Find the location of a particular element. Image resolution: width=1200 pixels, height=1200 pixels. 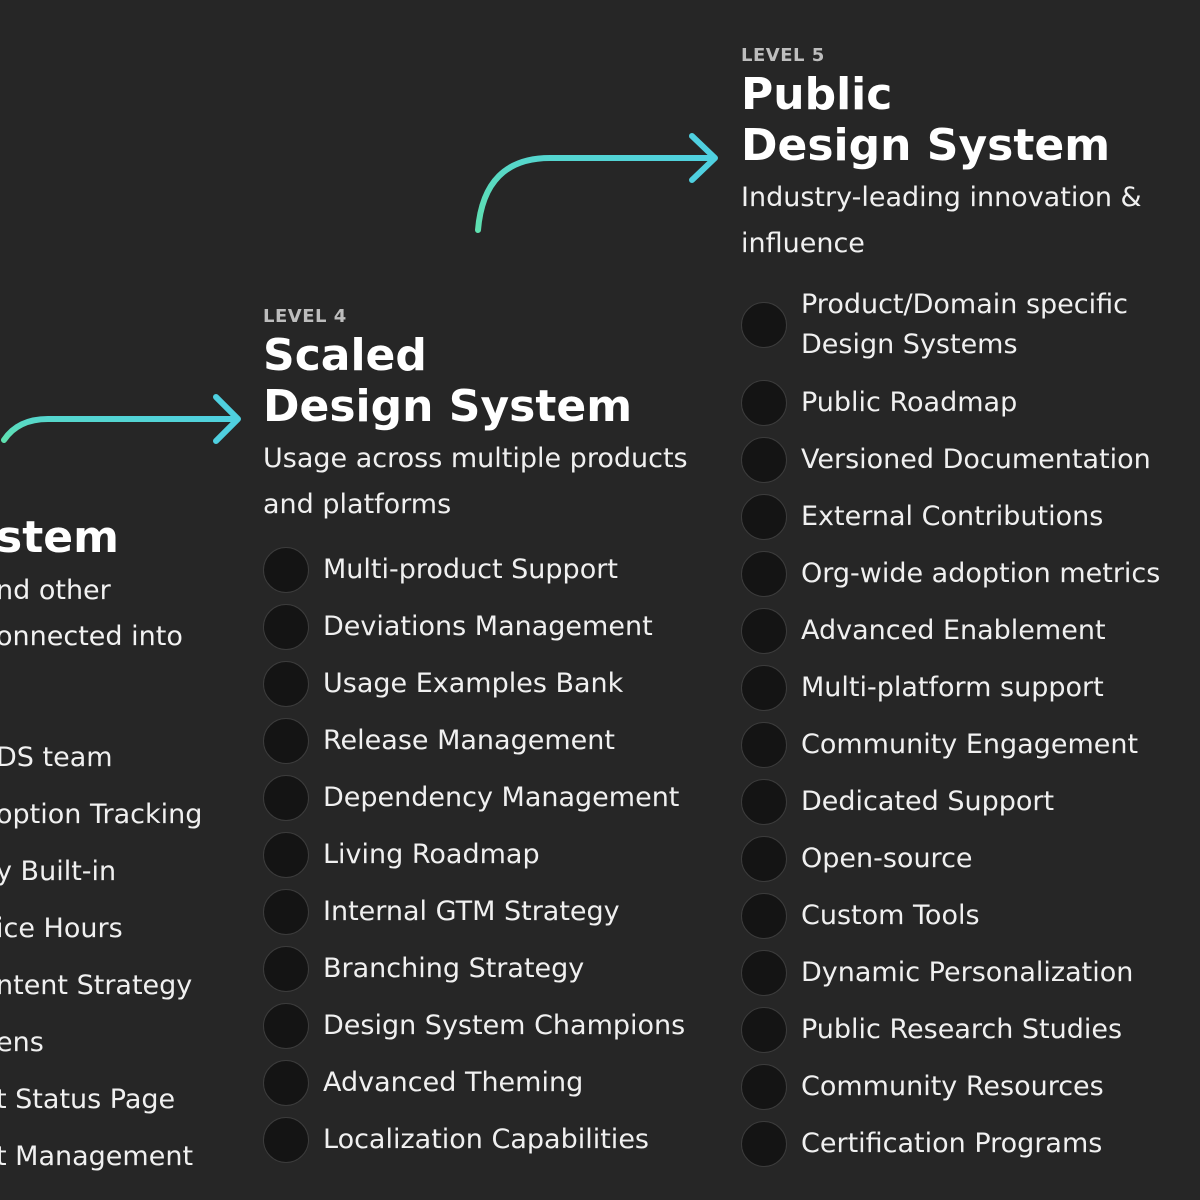

checklist-item: Open-source is located at coordinates (961, 858).